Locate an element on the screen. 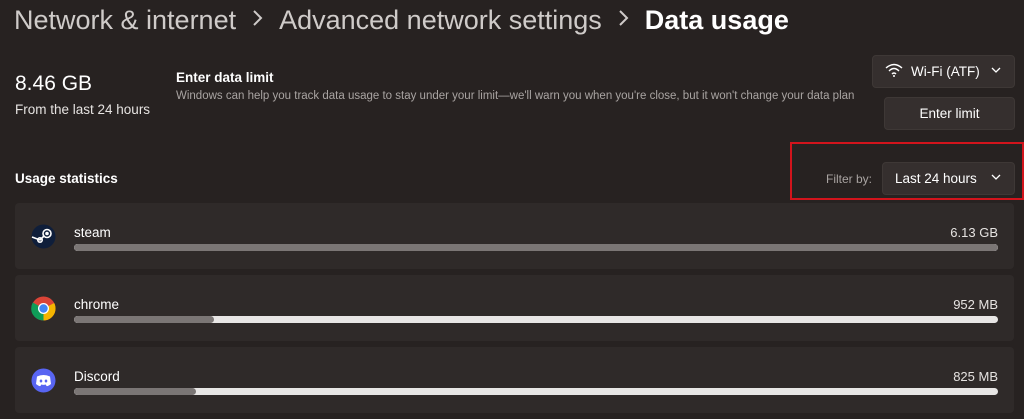 This screenshot has width=1024, height=419. discord-icon is located at coordinates (43, 380).